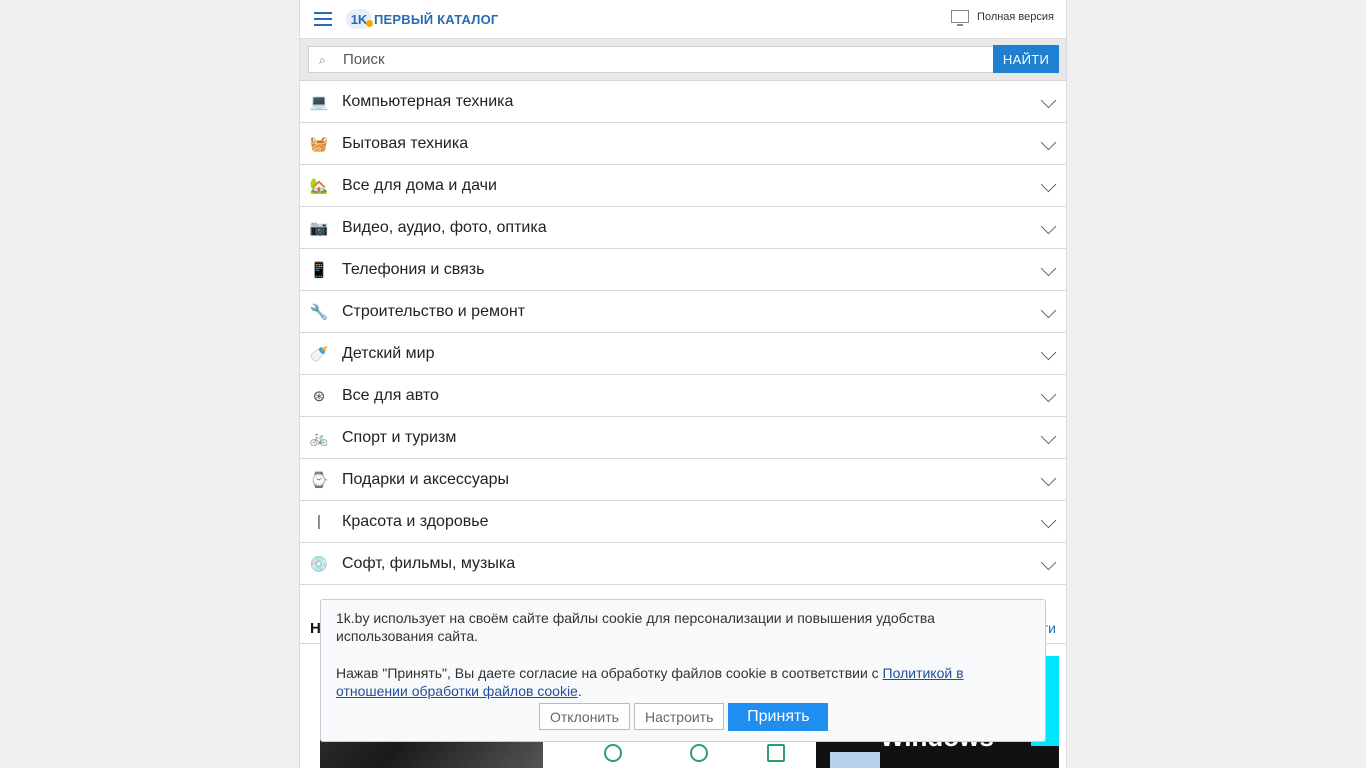 Image resolution: width=1366 pixels, height=768 pixels. I want to click on logo-text: ПЕРВЫЙ КАТАЛОГ, so click(436, 19).